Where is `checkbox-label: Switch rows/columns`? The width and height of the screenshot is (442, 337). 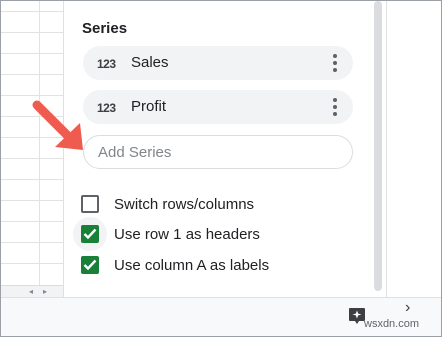 checkbox-label: Switch rows/columns is located at coordinates (184, 204).